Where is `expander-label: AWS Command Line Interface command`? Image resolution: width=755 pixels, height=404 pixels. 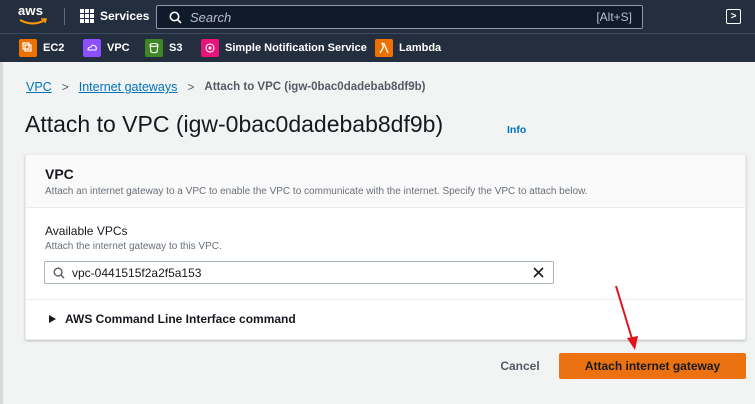 expander-label: AWS Command Line Interface command is located at coordinates (180, 319).